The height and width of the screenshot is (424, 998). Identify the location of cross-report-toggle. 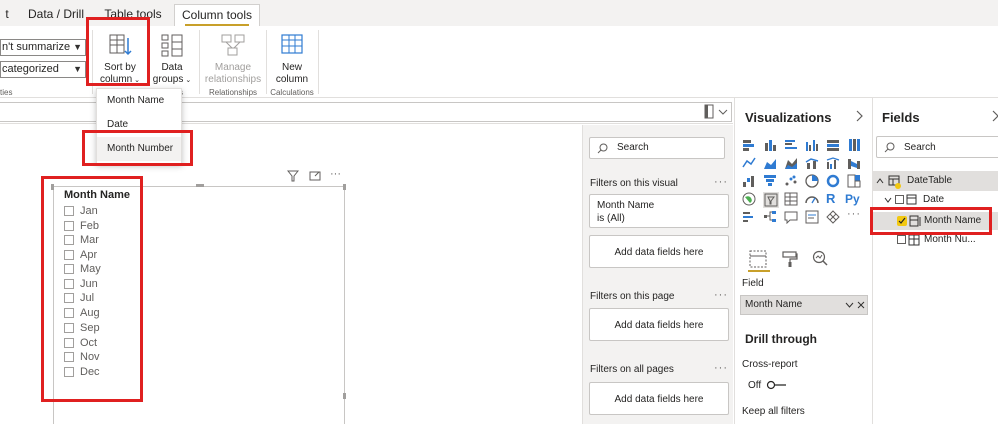
(777, 385).